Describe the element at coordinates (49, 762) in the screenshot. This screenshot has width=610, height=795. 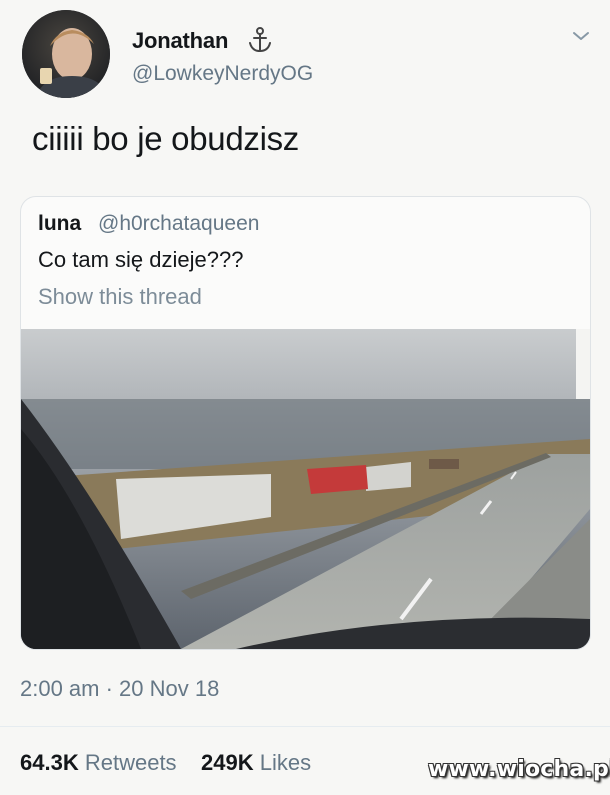
I see `retweets-count: 64.3K` at that location.